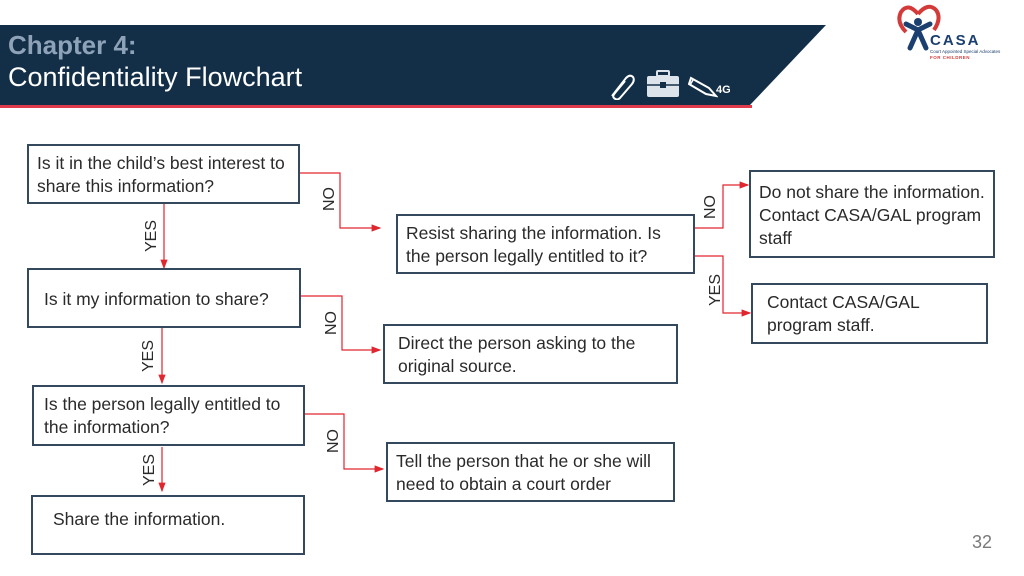  What do you see at coordinates (340, 202) in the screenshot?
I see `connector-q1-no` at bounding box center [340, 202].